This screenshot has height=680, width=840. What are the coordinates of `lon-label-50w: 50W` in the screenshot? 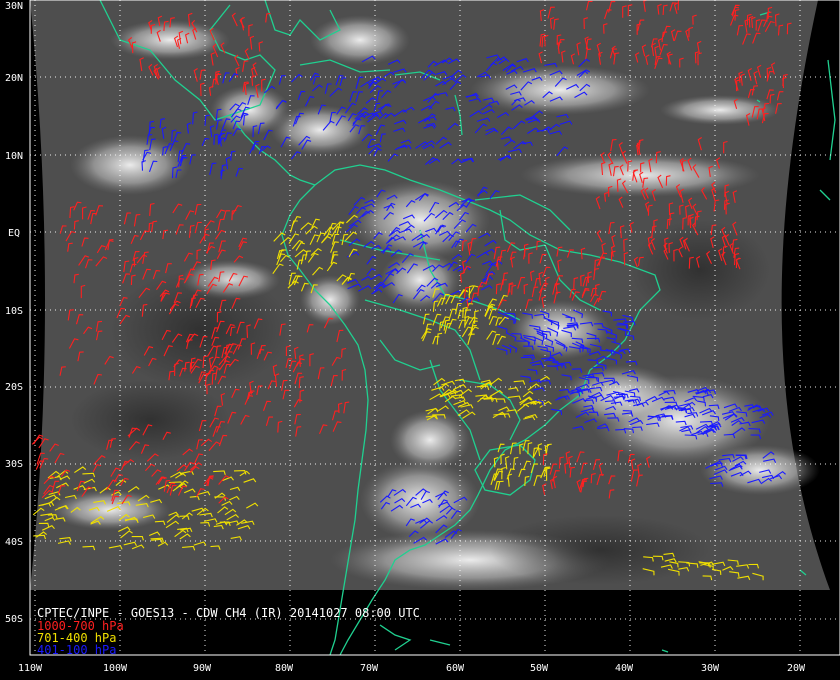 It's located at (539, 668).